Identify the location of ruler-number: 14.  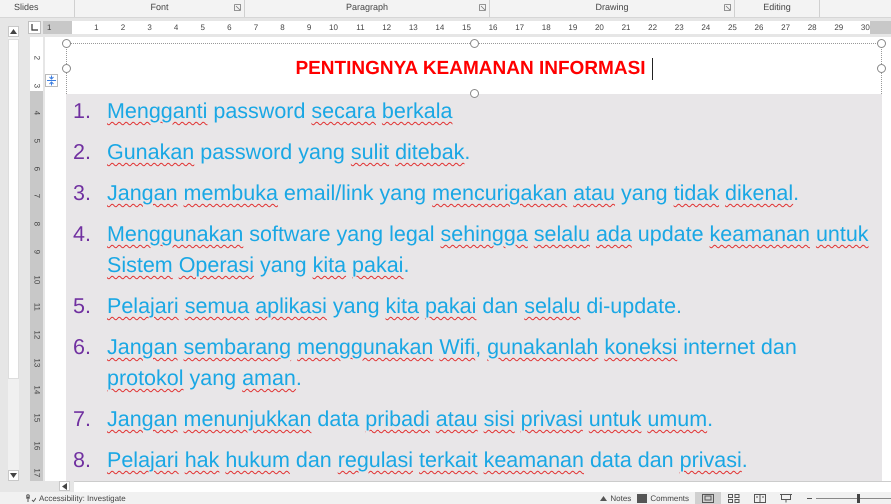
(37, 390).